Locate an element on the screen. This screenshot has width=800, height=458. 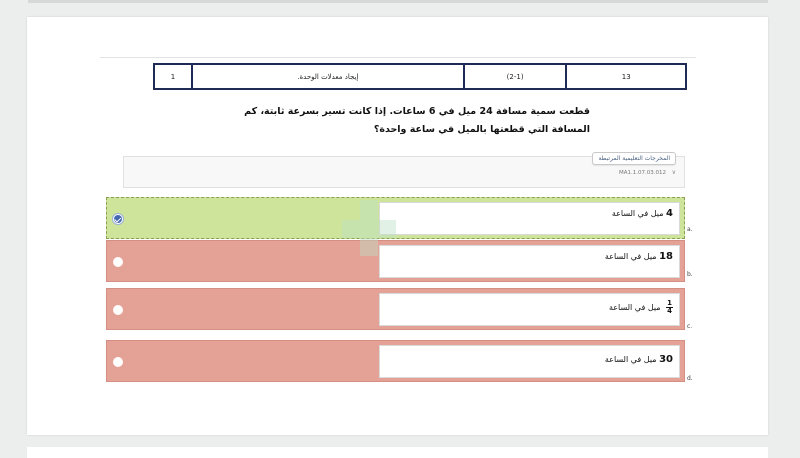
answer-text: 30 ميل في الساعة is located at coordinates (639, 359).